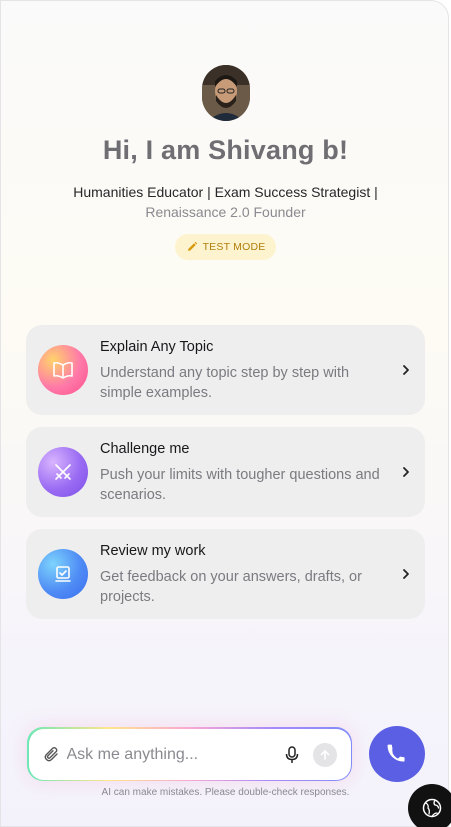  What do you see at coordinates (226, 93) in the screenshot?
I see `avatar` at bounding box center [226, 93].